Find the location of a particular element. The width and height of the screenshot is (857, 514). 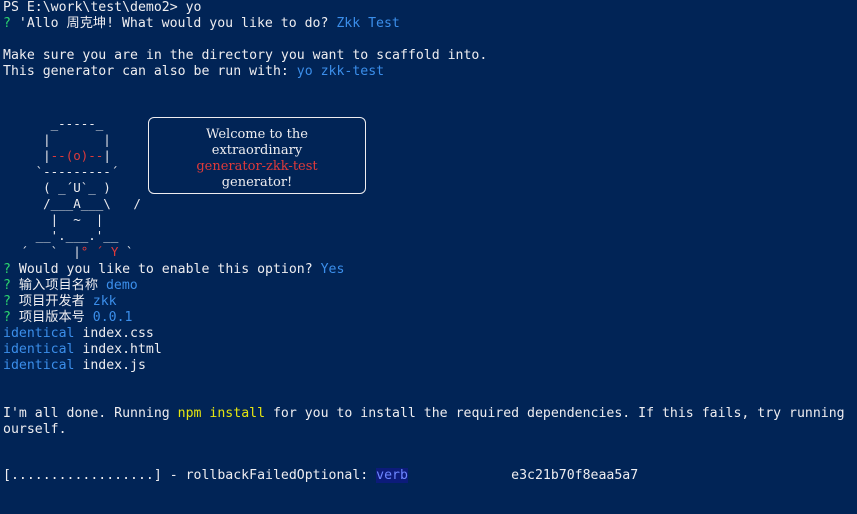

greeting-answer: Zkk Test is located at coordinates (368, 23).